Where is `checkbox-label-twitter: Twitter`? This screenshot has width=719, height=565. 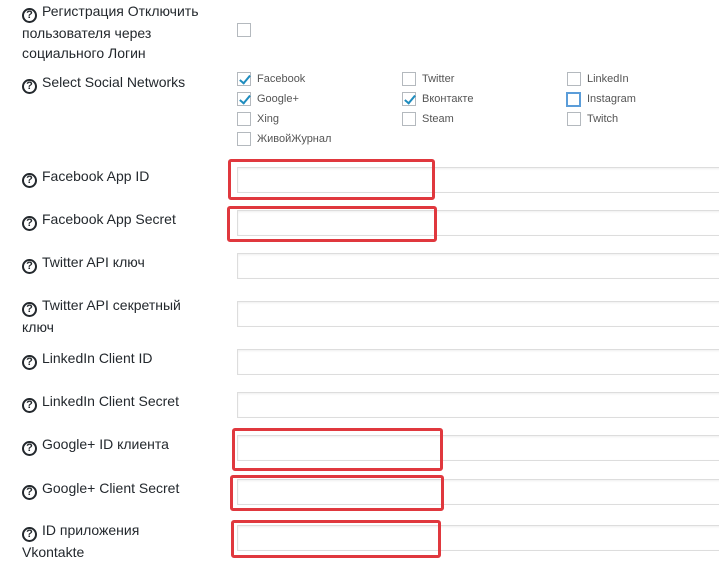
checkbox-label-twitter: Twitter is located at coordinates (438, 79).